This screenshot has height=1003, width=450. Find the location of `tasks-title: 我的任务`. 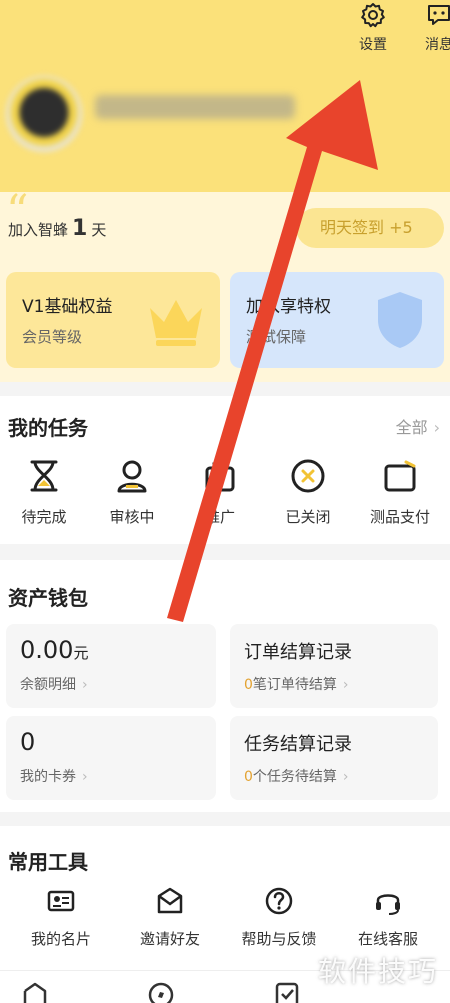

tasks-title: 我的任务 is located at coordinates (48, 428).